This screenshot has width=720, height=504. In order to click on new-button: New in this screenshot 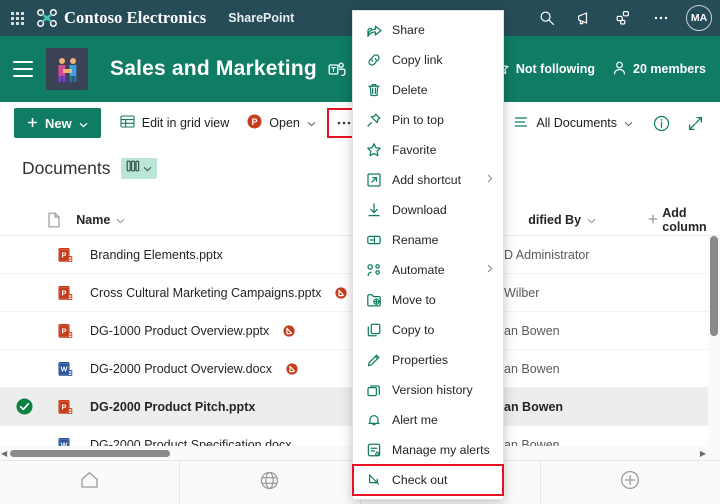, I will do `click(57, 123)`.